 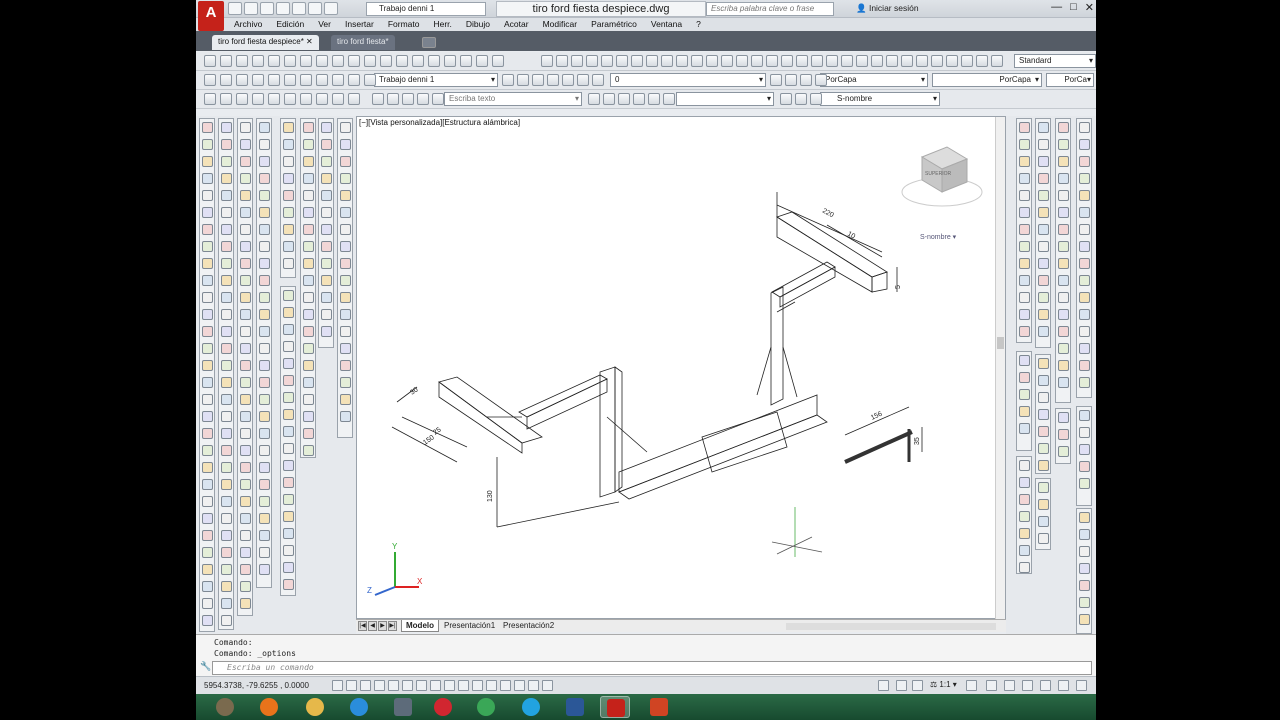 I want to click on scroll-thumb, so click(x=1000, y=343).